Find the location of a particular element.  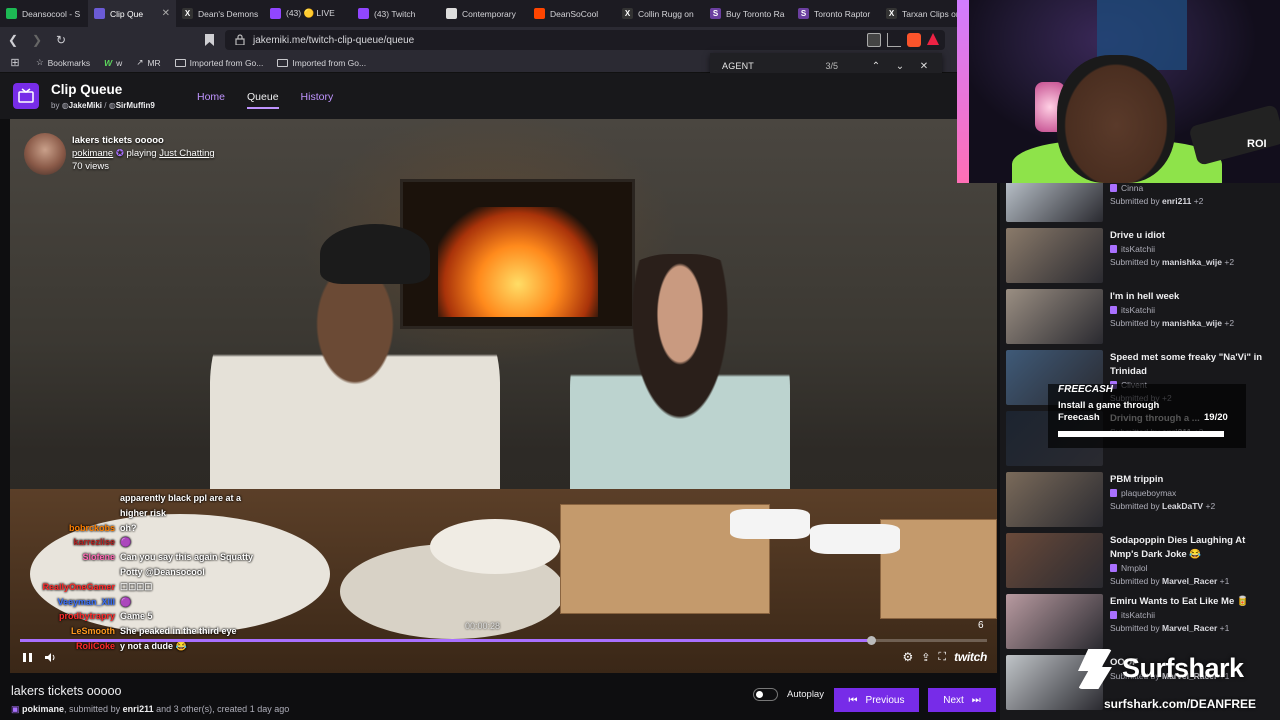

clip-queue-logo-icon is located at coordinates (26, 96).